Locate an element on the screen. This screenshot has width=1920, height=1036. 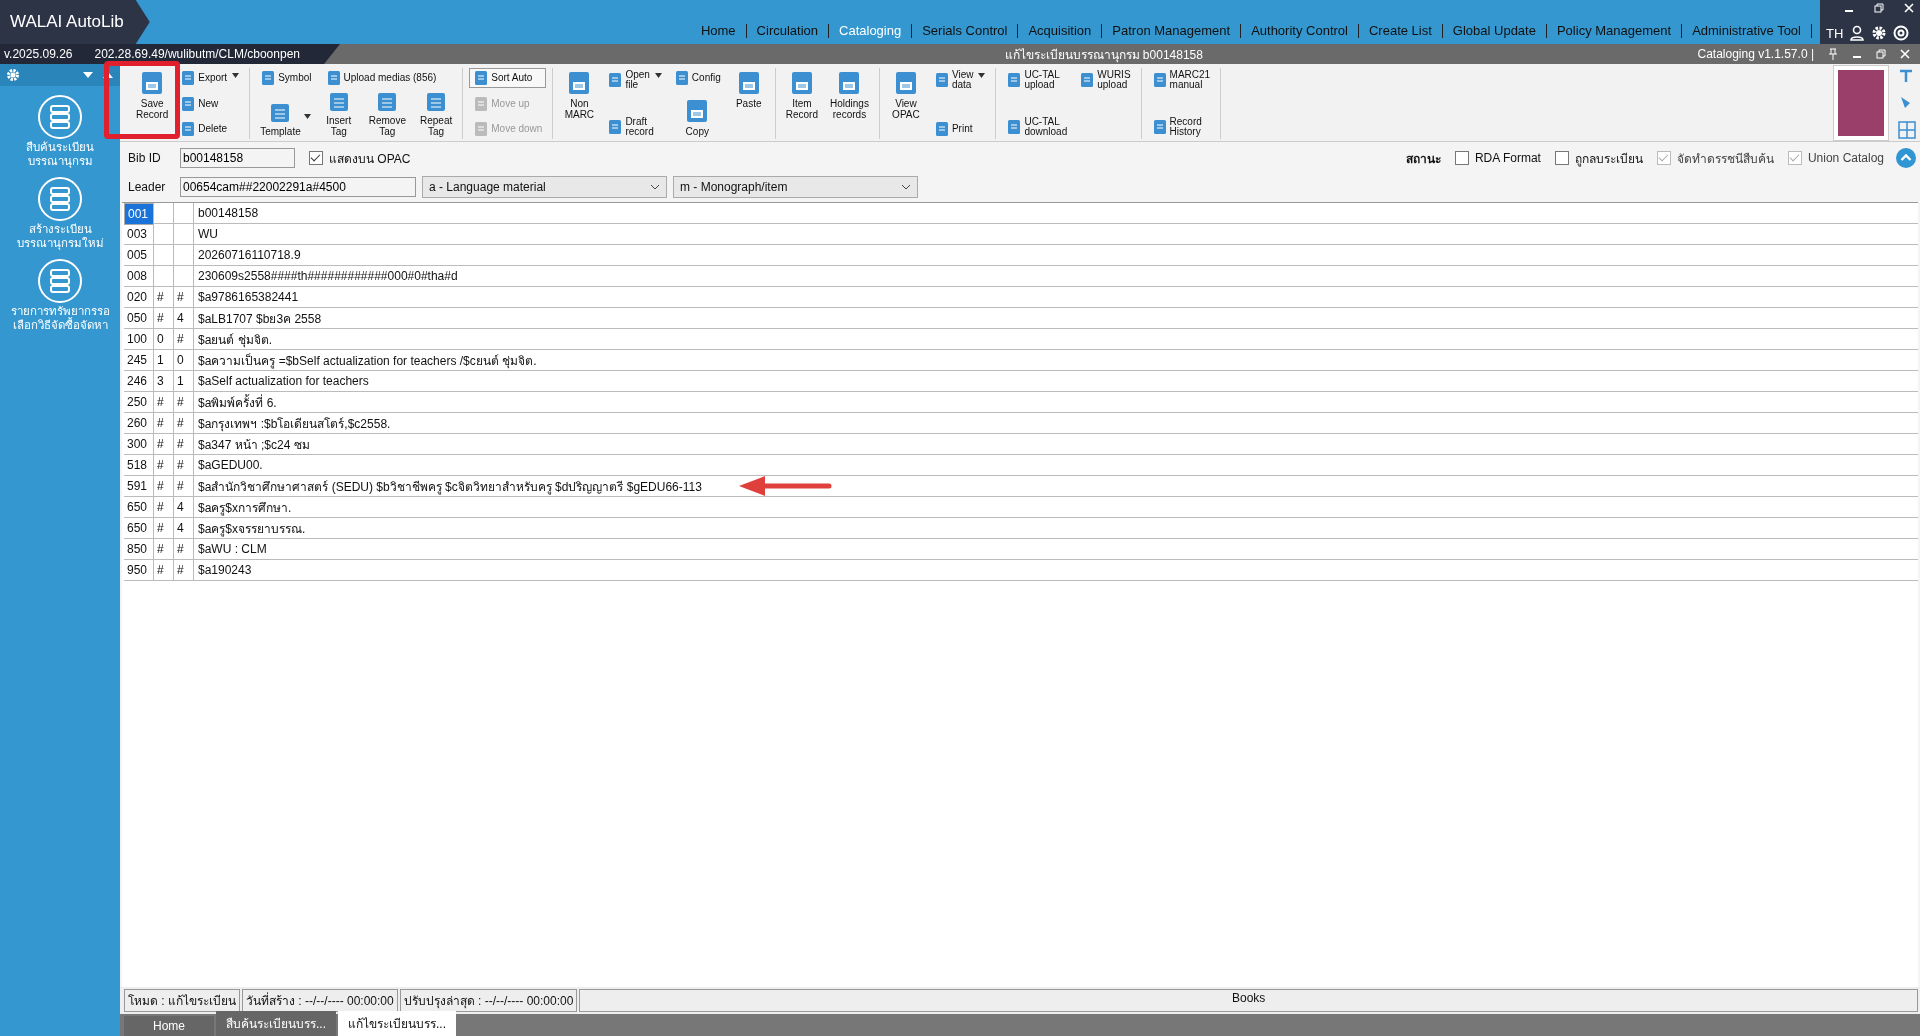
toolbar-button: Delete is located at coordinates (210, 129).